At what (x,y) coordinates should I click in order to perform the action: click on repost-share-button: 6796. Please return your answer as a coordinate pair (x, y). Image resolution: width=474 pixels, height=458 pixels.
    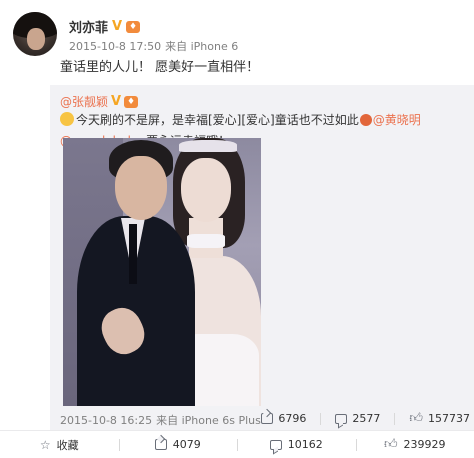
    Looking at the image, I should click on (283, 418).